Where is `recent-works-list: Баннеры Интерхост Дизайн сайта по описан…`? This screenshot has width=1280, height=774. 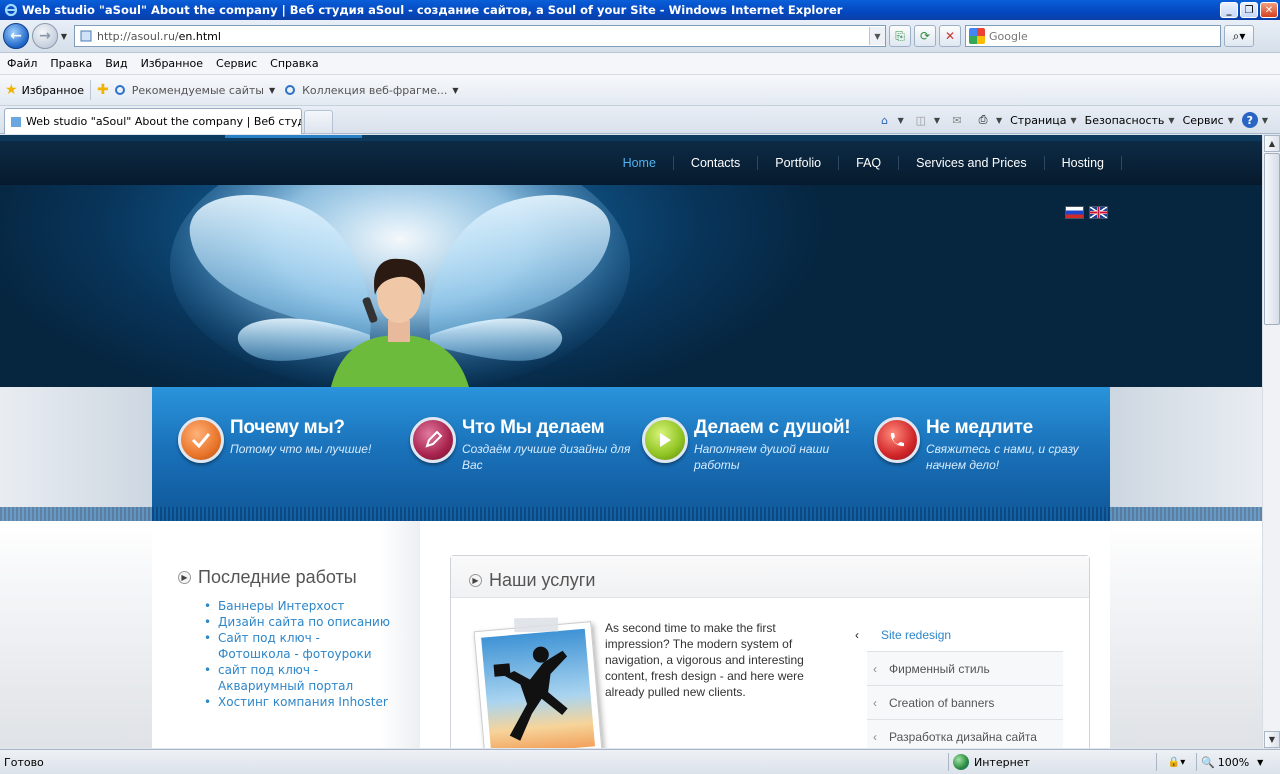 recent-works-list: Баннеры Интерхост Дизайн сайта по описан… is located at coordinates (312, 654).